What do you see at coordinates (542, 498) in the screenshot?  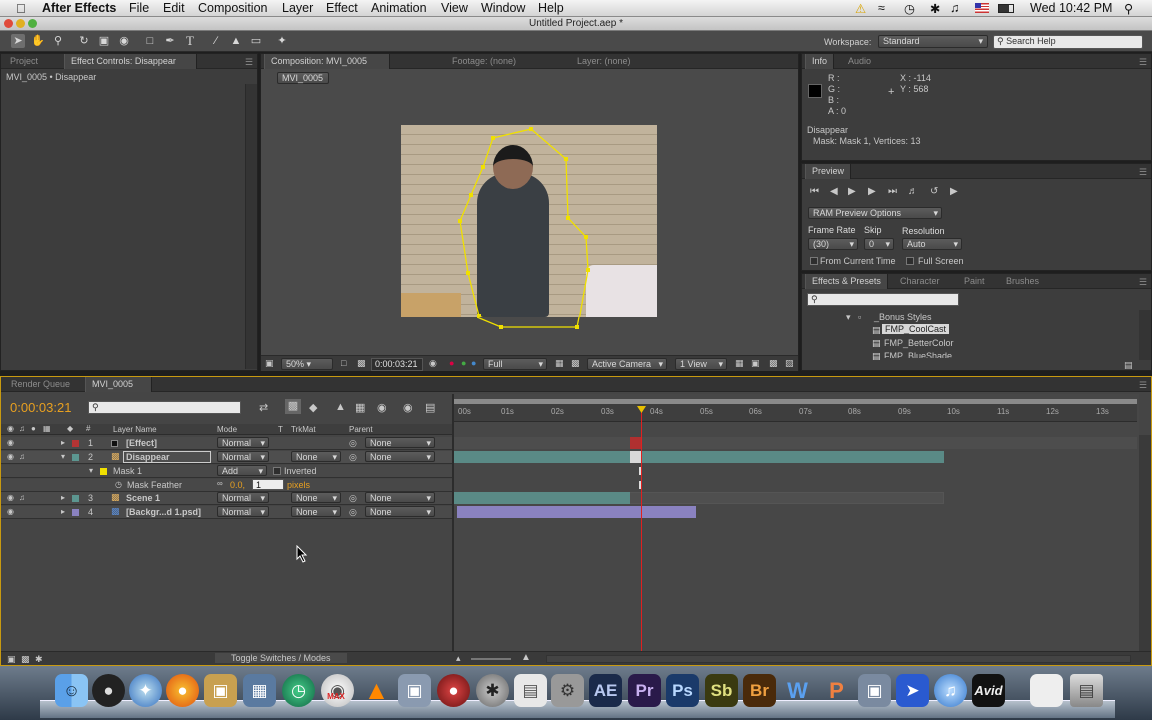 I see `layer-bar-3-active` at bounding box center [542, 498].